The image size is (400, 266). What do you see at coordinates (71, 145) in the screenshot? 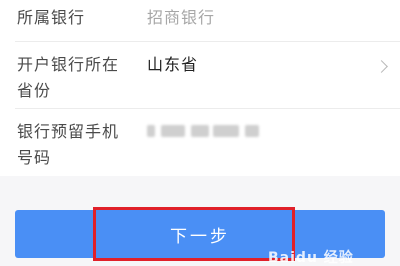
I see `phone-label: 银行预留手机 号码` at bounding box center [71, 145].